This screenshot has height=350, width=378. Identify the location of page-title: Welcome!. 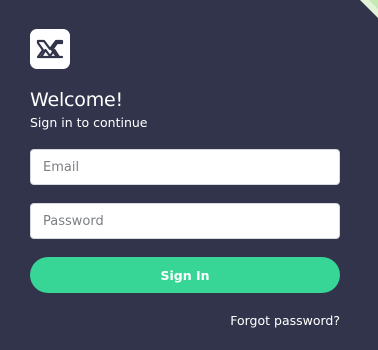
(76, 100).